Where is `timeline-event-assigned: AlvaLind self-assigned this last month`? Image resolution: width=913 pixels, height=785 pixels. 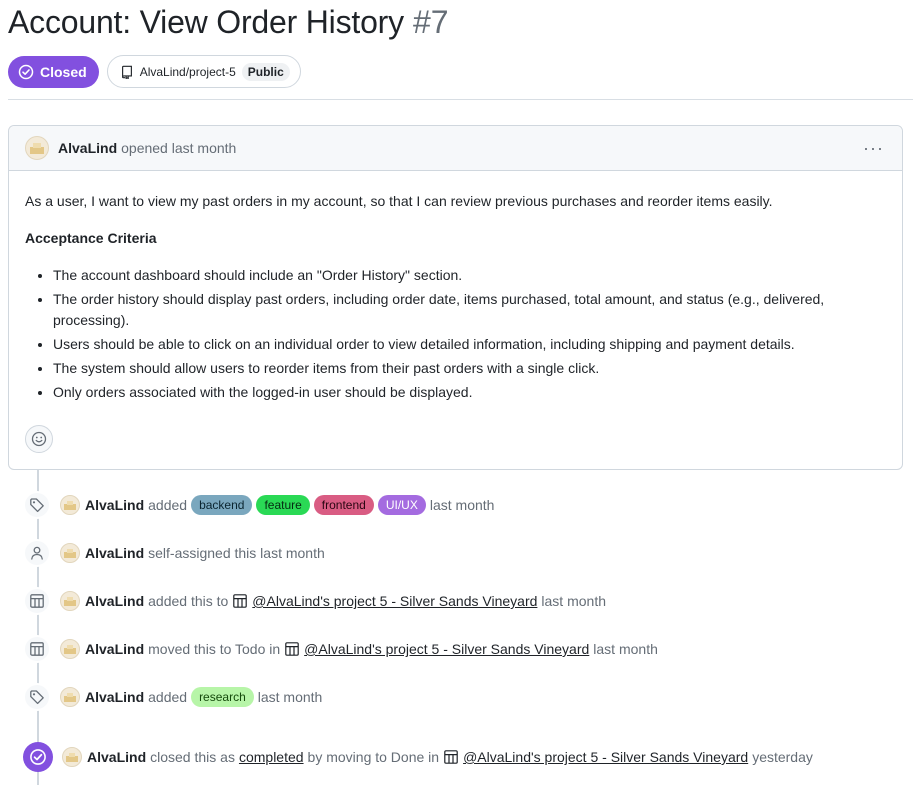 timeline-event-assigned: AlvaLind self-assigned this last month is located at coordinates (174, 553).